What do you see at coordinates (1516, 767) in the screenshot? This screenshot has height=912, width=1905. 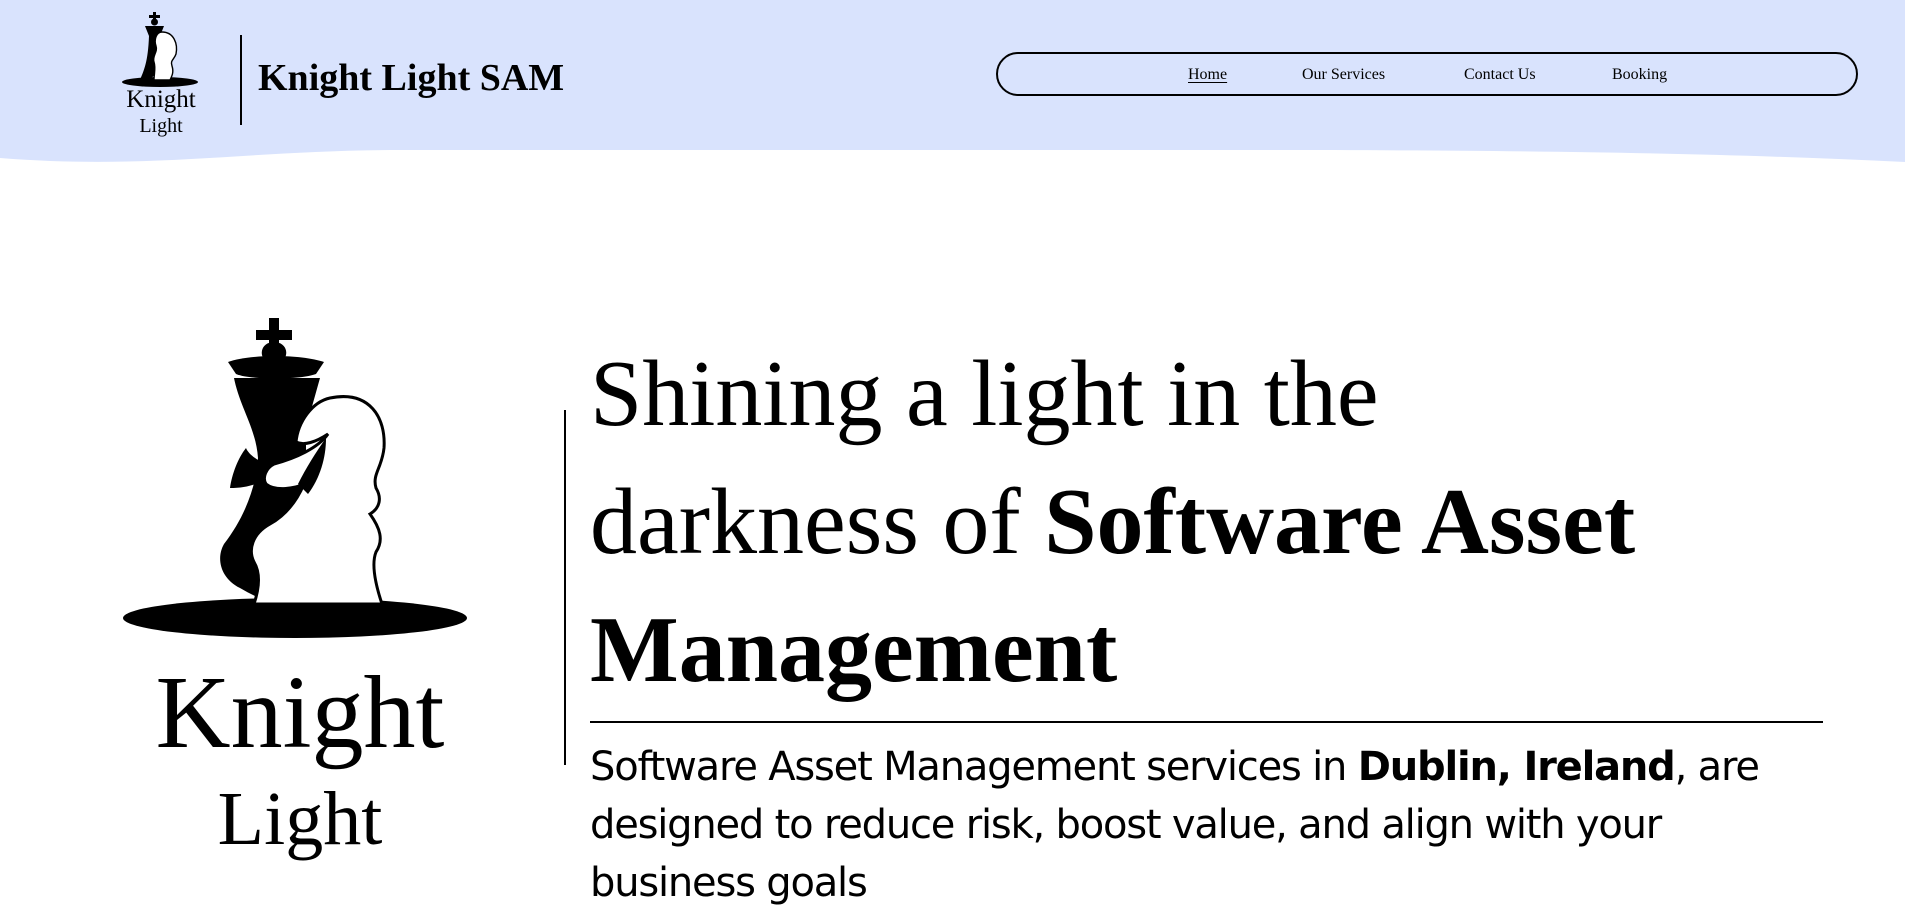 I see `subtext-location: Dublin, Ireland` at bounding box center [1516, 767].